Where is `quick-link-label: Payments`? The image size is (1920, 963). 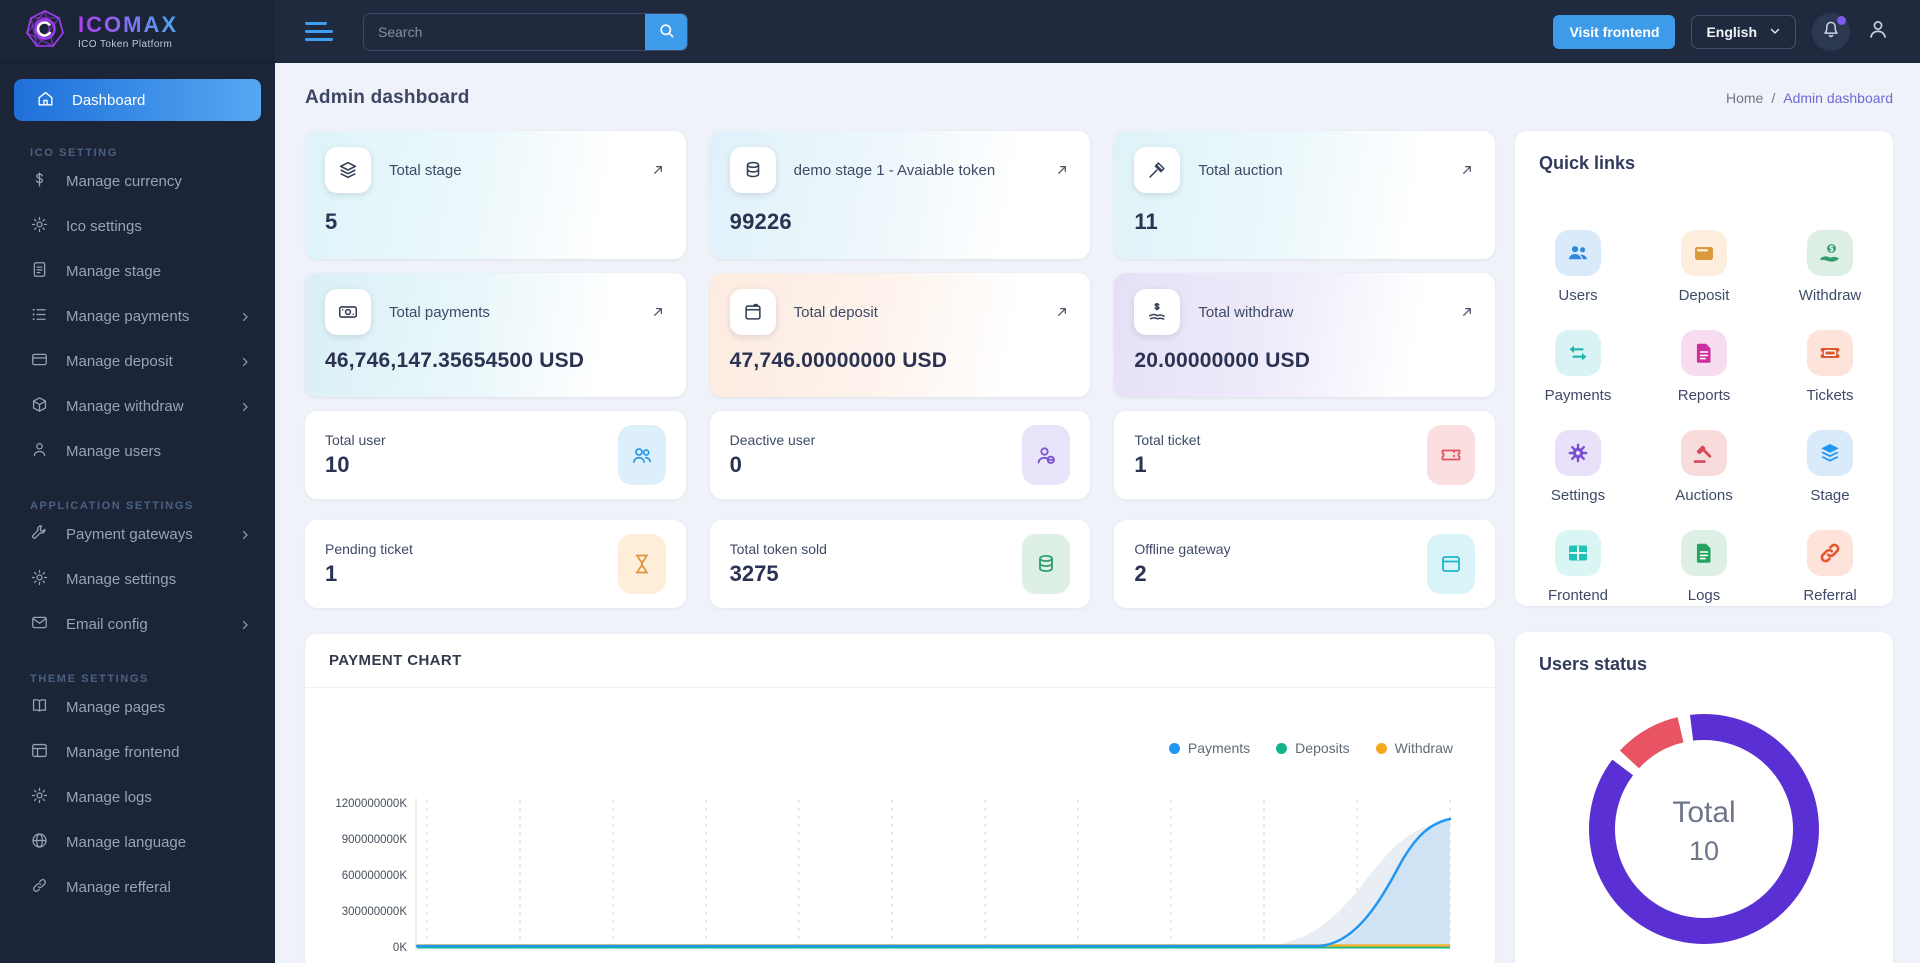
quick-link-label: Payments is located at coordinates (1578, 395).